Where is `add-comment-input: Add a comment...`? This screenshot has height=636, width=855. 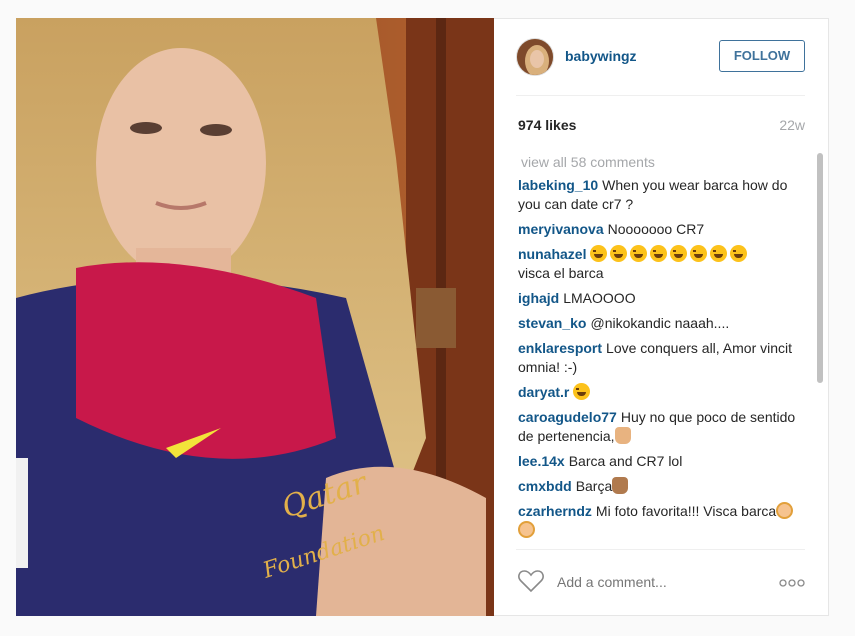 add-comment-input: Add a comment... is located at coordinates (612, 582).